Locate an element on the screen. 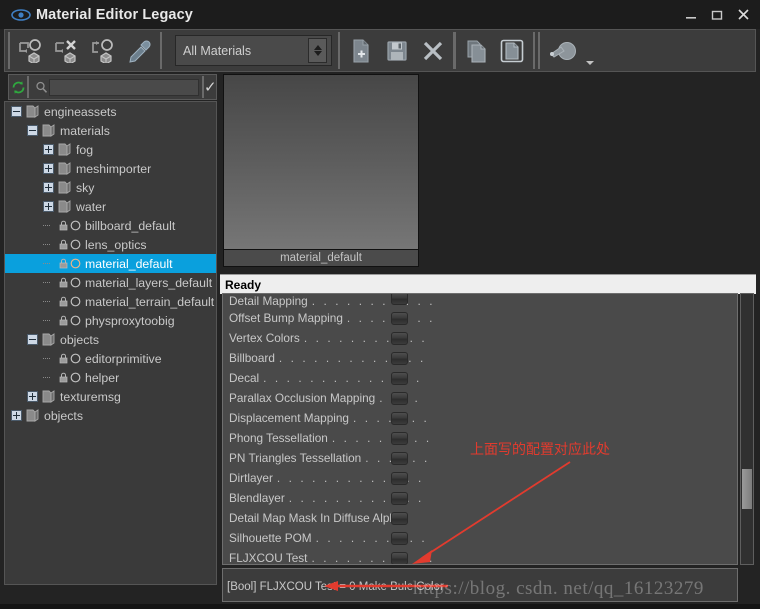 The image size is (760, 609). toolbar-group-file is located at coordinates (397, 50).